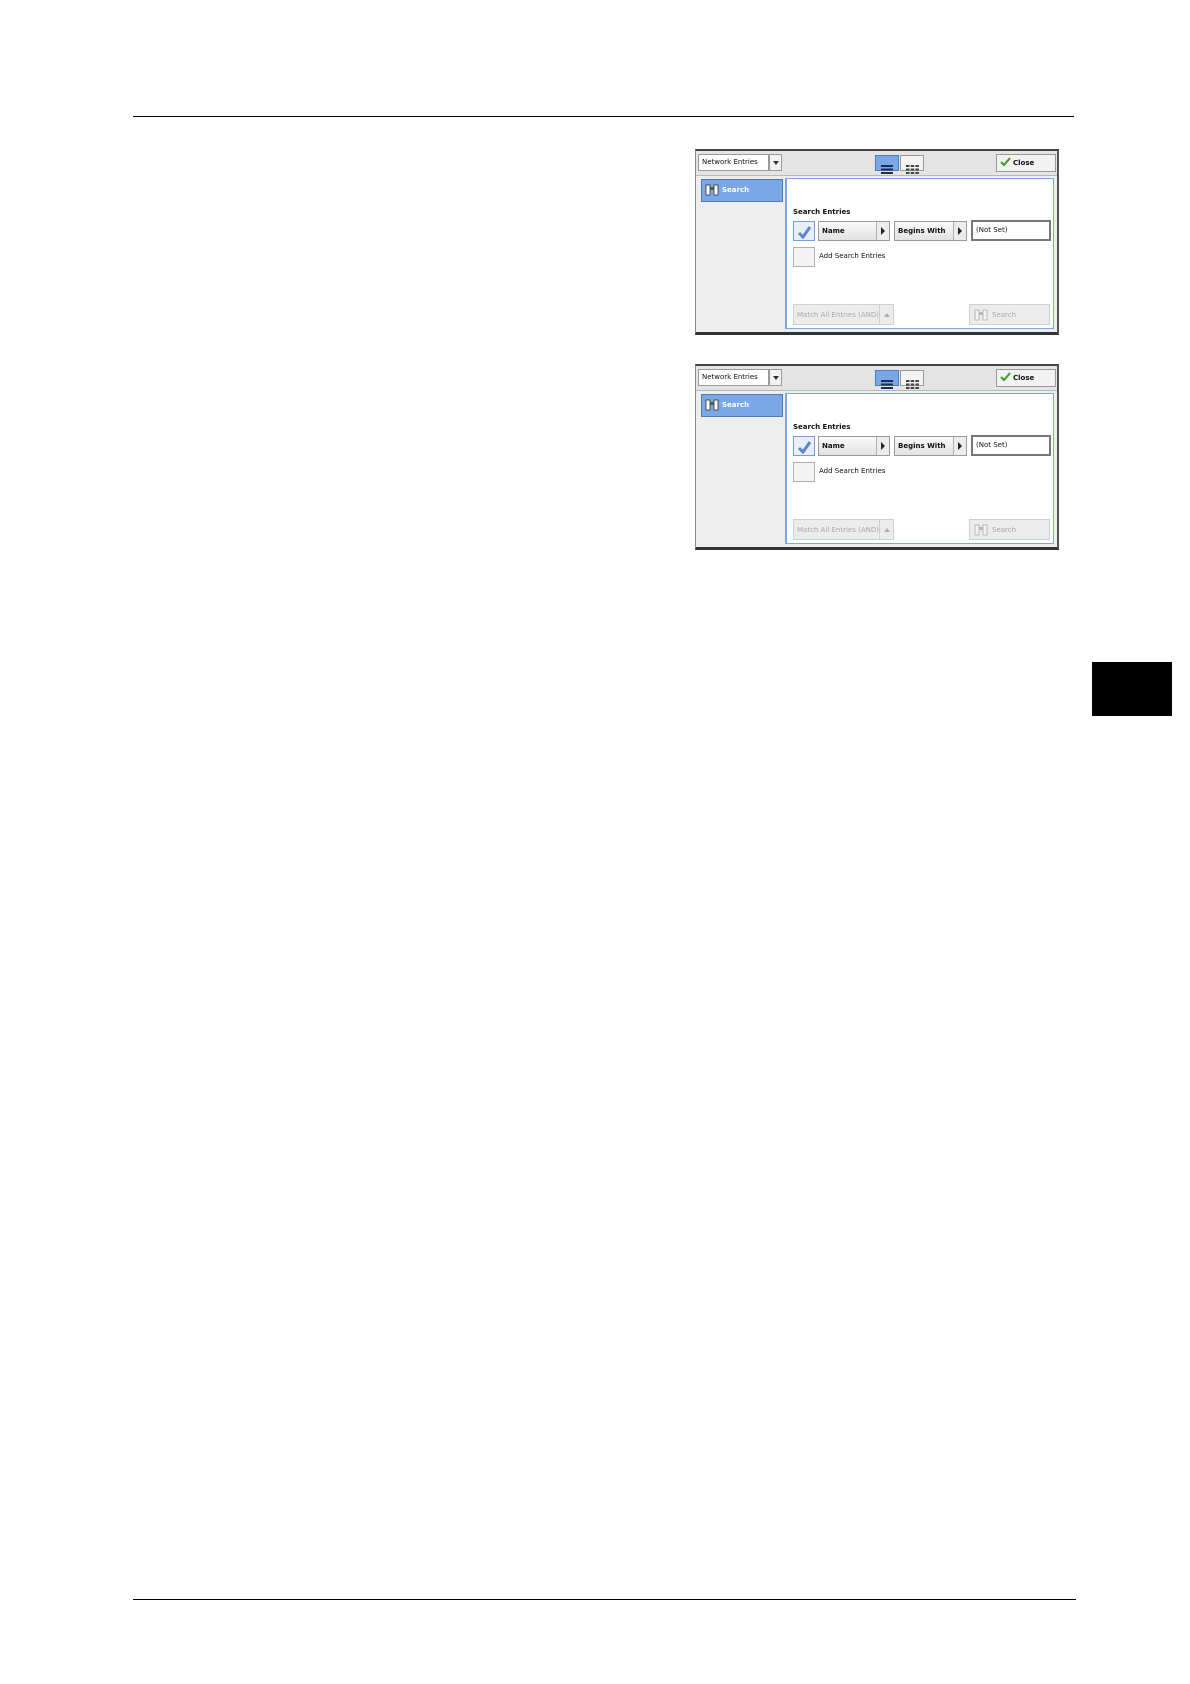 This screenshot has width=1190, height=1684. I want to click on header-rule, so click(603, 116).